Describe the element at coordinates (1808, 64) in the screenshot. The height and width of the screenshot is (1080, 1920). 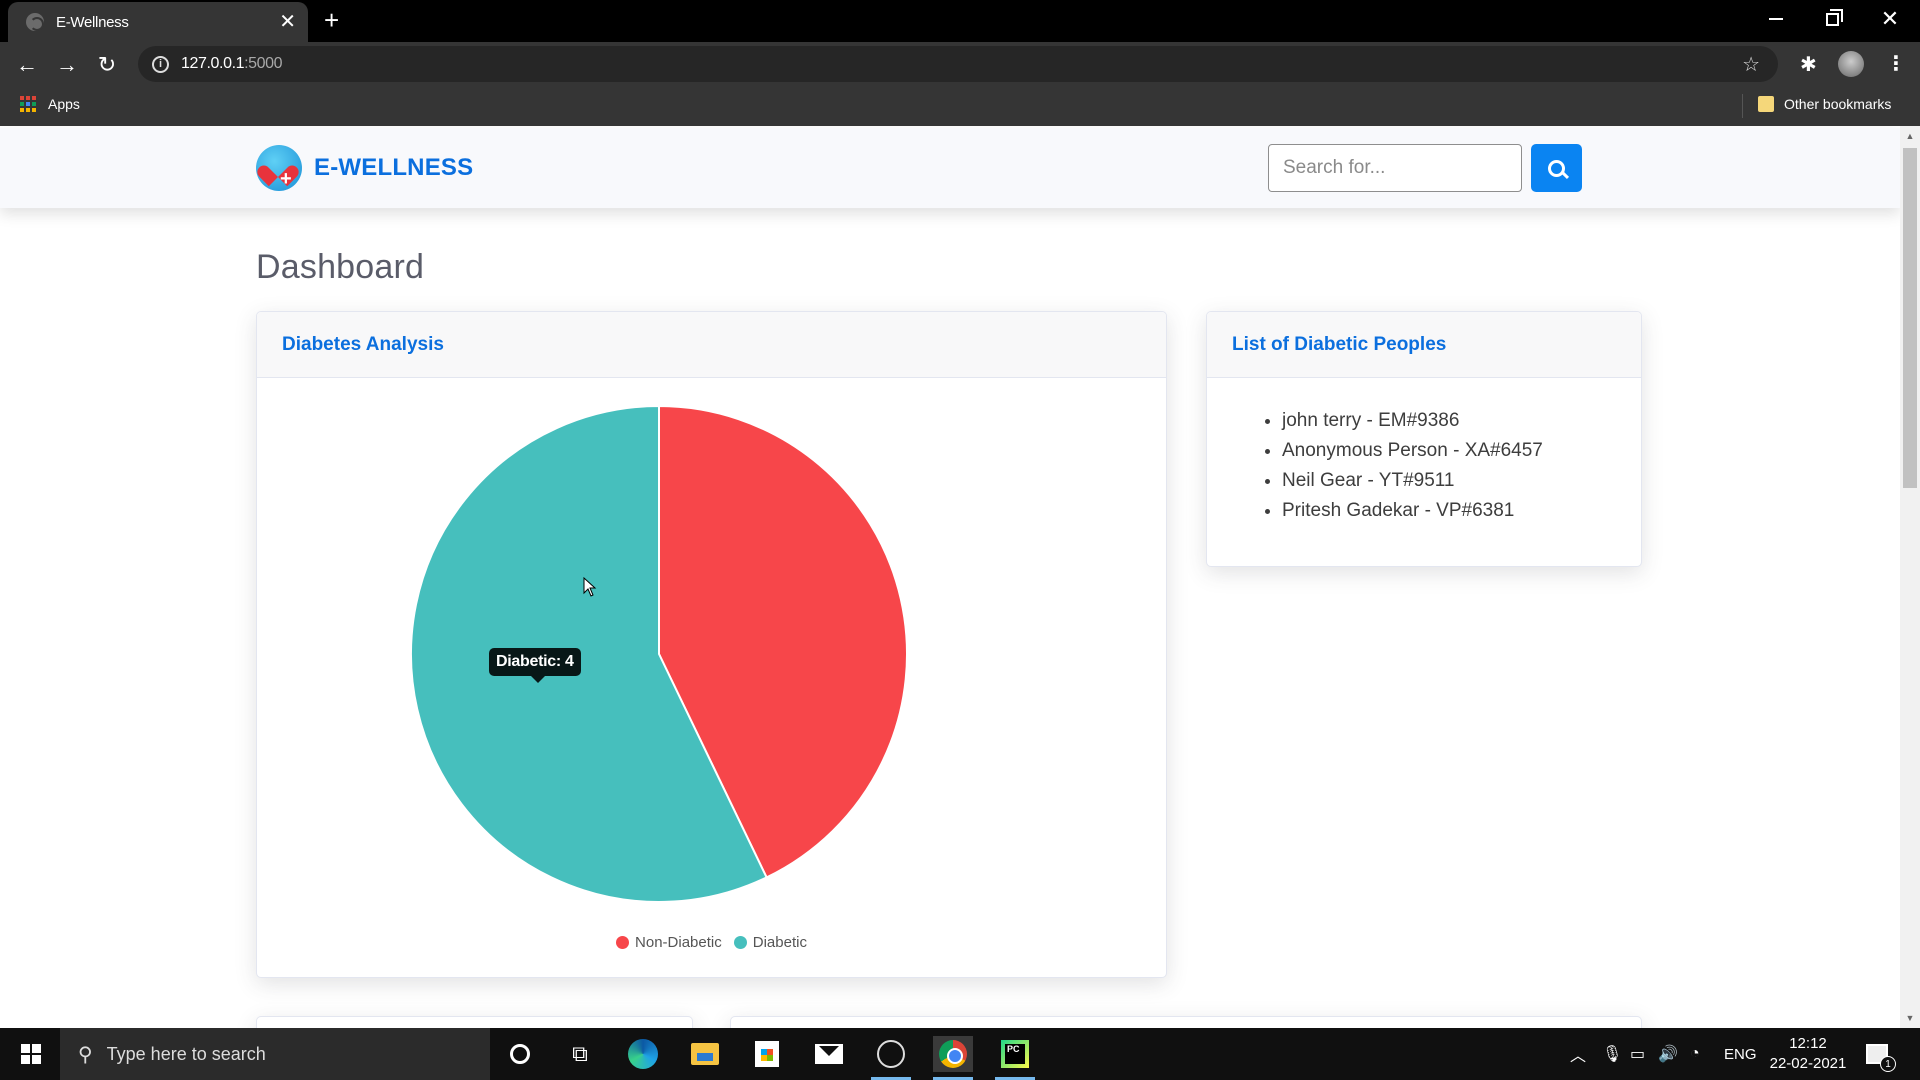
I see `extensions-puzzle-icon: ✱` at that location.